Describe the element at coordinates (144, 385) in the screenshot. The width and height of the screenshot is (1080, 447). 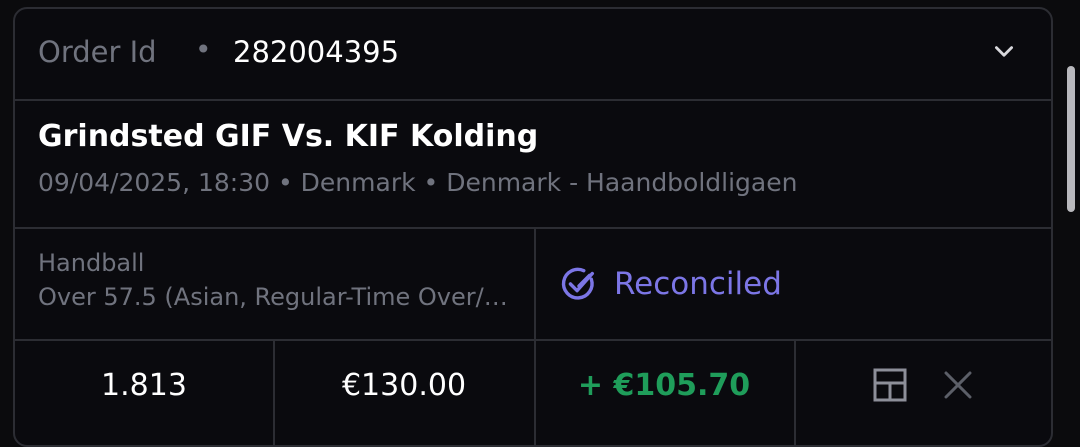
I see `odds-value: 1.813` at that location.